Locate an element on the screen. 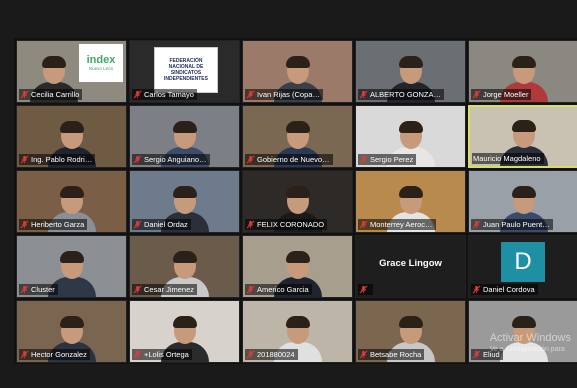 Image resolution: width=577 pixels, height=388 pixels. participant-name-bar: Daniel Cordova is located at coordinates (504, 289).